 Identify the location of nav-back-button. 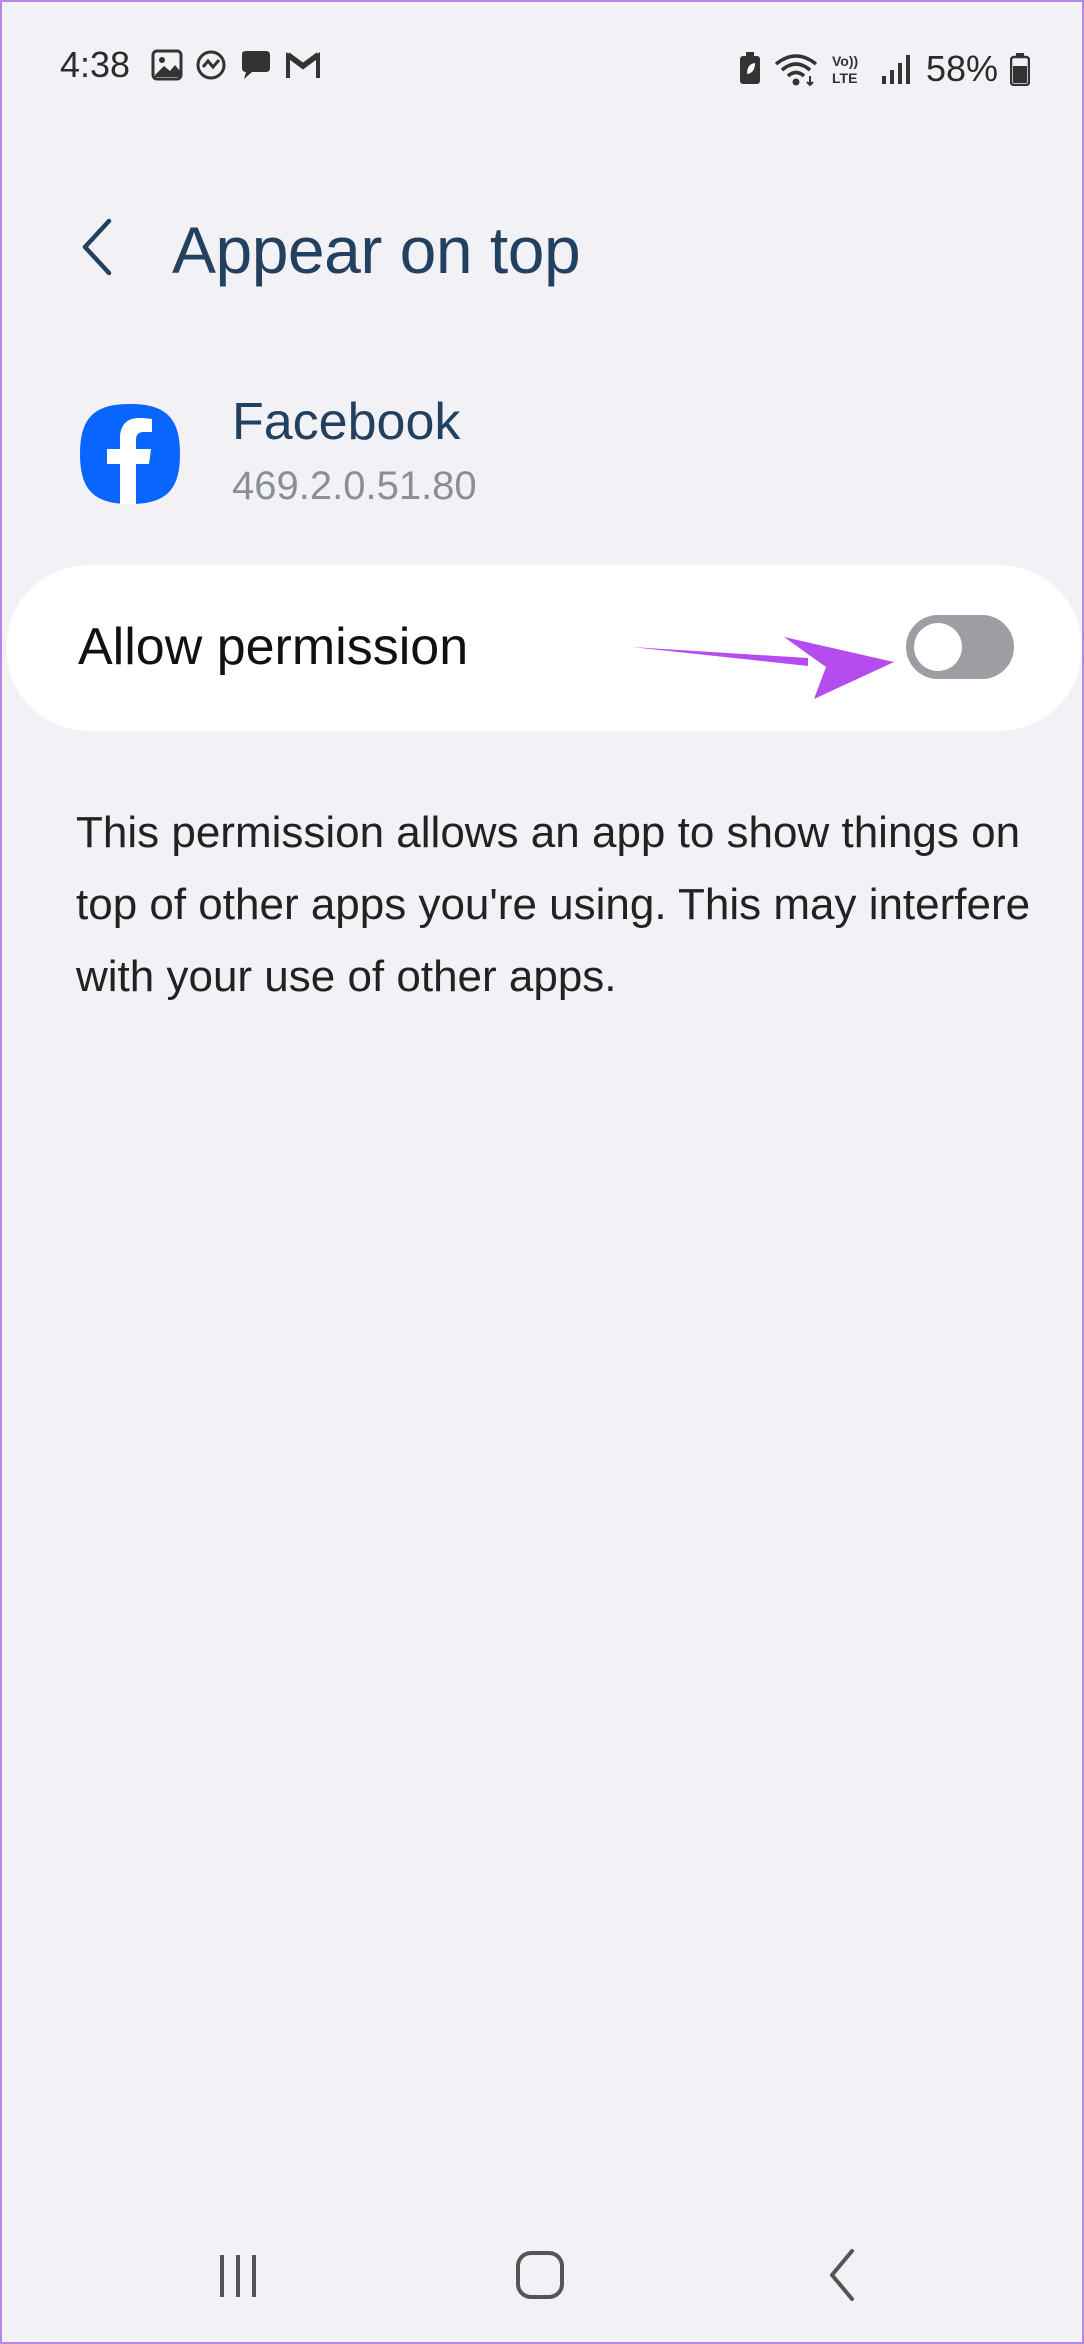
(842, 2277).